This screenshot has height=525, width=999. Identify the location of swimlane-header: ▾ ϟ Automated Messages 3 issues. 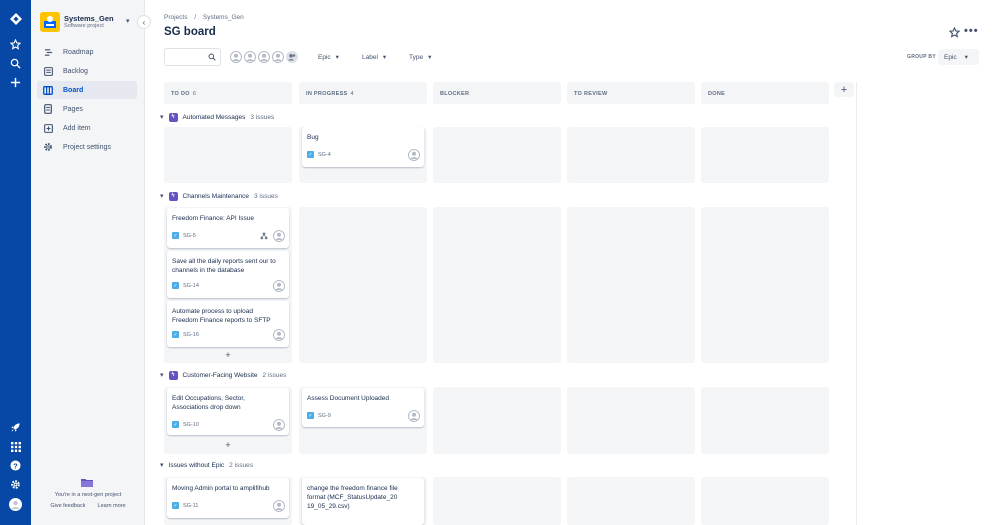
(217, 117).